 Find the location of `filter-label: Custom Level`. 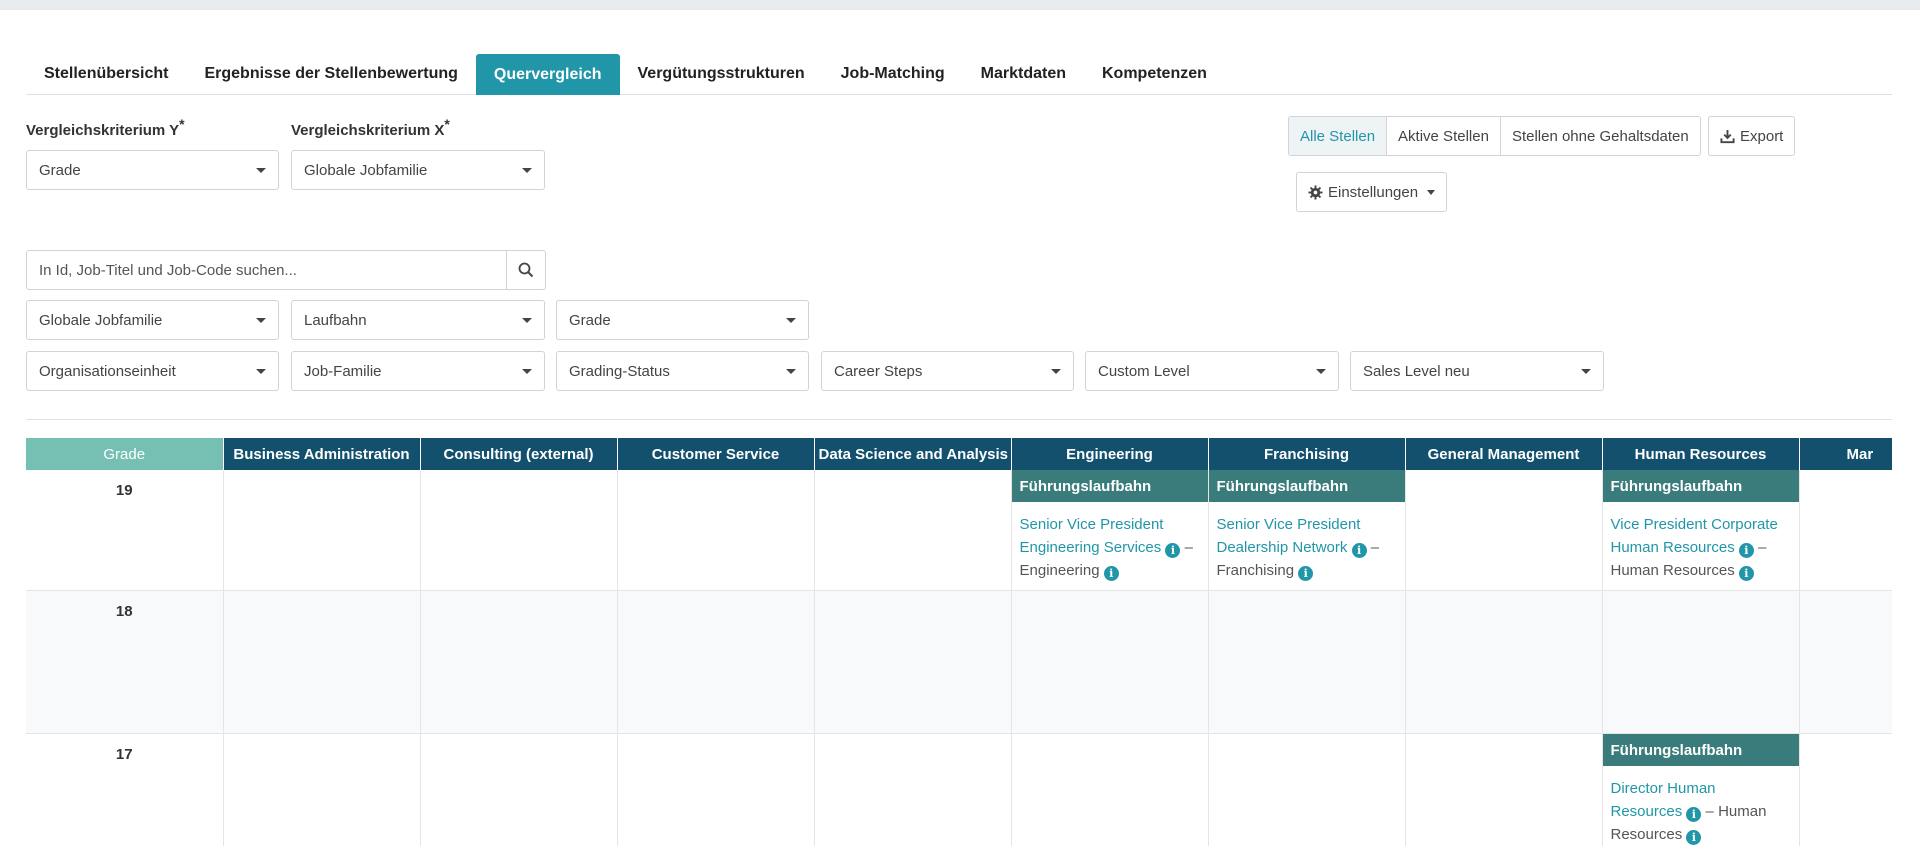

filter-label: Custom Level is located at coordinates (1144, 371).